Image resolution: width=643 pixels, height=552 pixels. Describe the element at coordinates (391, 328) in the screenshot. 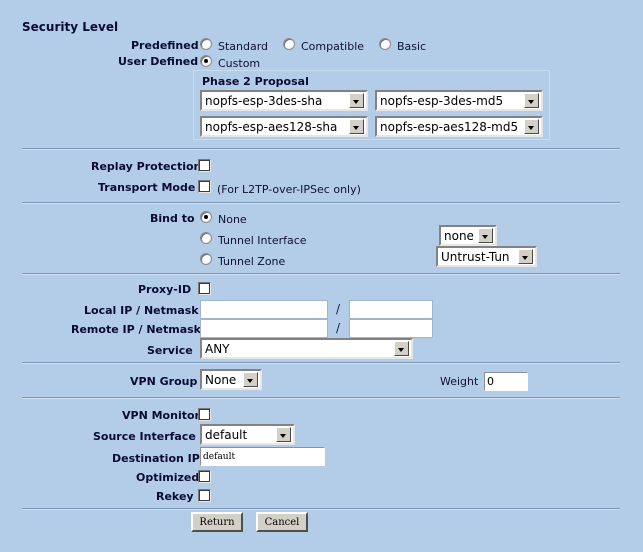

I see `remote-netmask-input` at that location.